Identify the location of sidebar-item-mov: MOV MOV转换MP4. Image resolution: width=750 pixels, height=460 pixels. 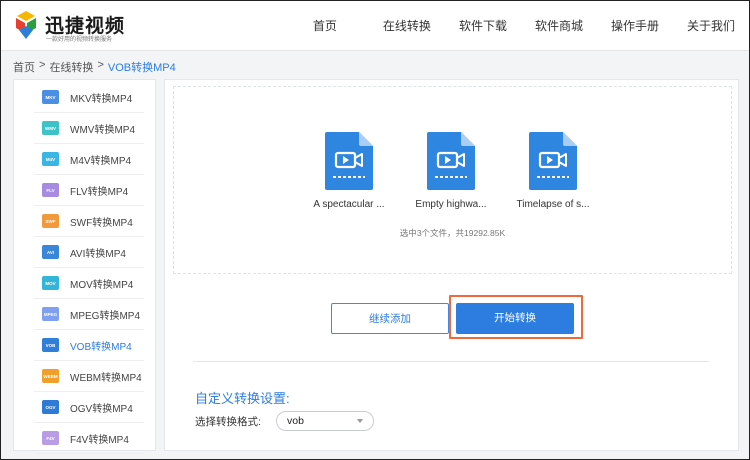
(89, 283).